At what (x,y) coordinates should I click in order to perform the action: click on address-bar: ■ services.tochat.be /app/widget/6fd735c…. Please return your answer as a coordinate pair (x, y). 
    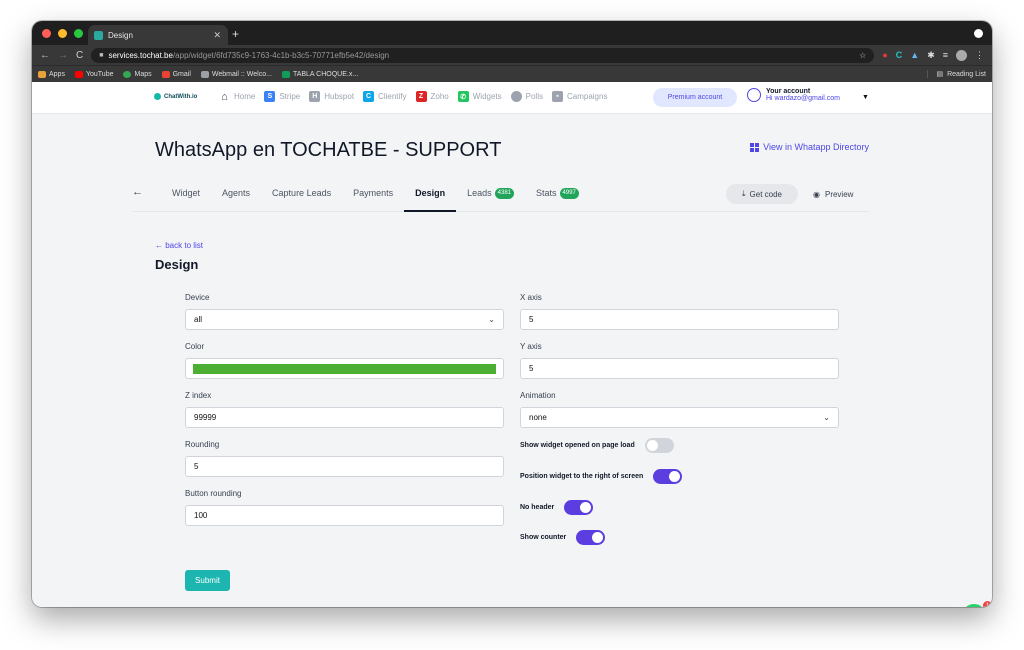
    Looking at the image, I should click on (483, 55).